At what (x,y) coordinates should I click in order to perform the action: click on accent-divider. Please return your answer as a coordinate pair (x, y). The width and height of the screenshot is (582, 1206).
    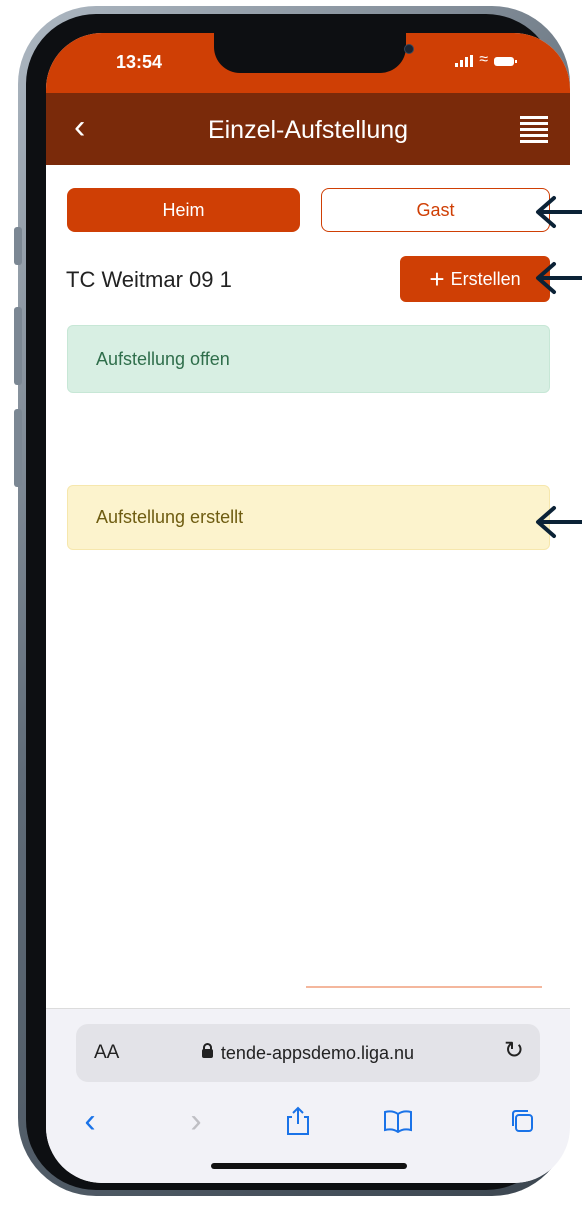
    Looking at the image, I should click on (424, 987).